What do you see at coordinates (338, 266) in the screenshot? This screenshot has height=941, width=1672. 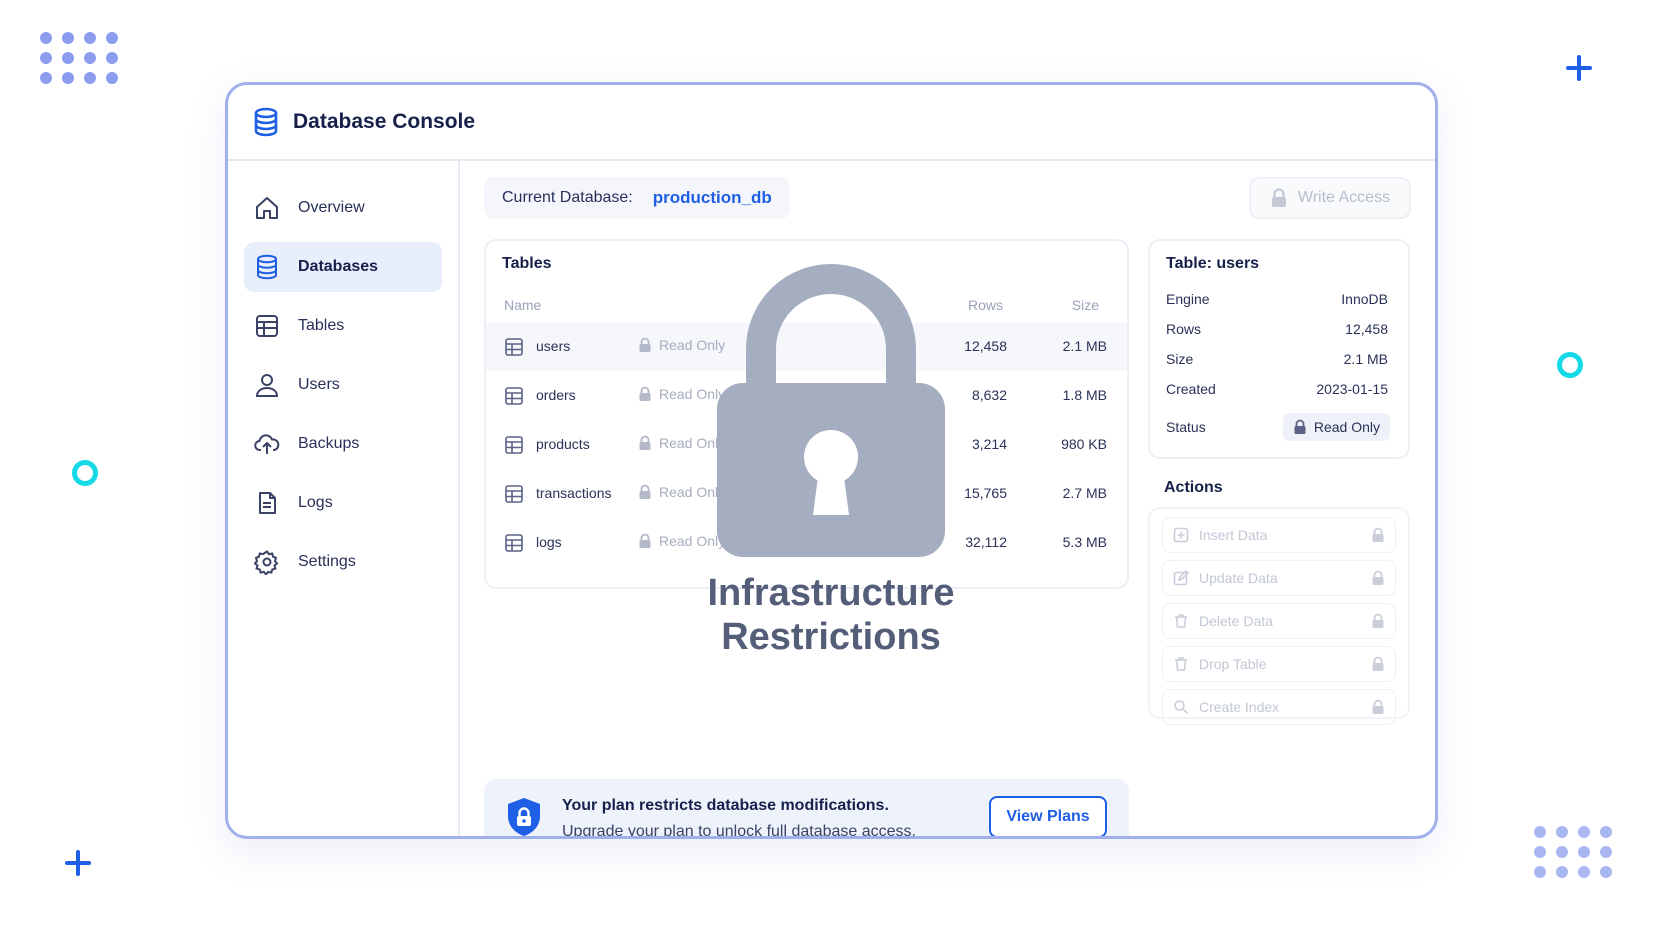 I see `sidebar-item-label: Databases` at bounding box center [338, 266].